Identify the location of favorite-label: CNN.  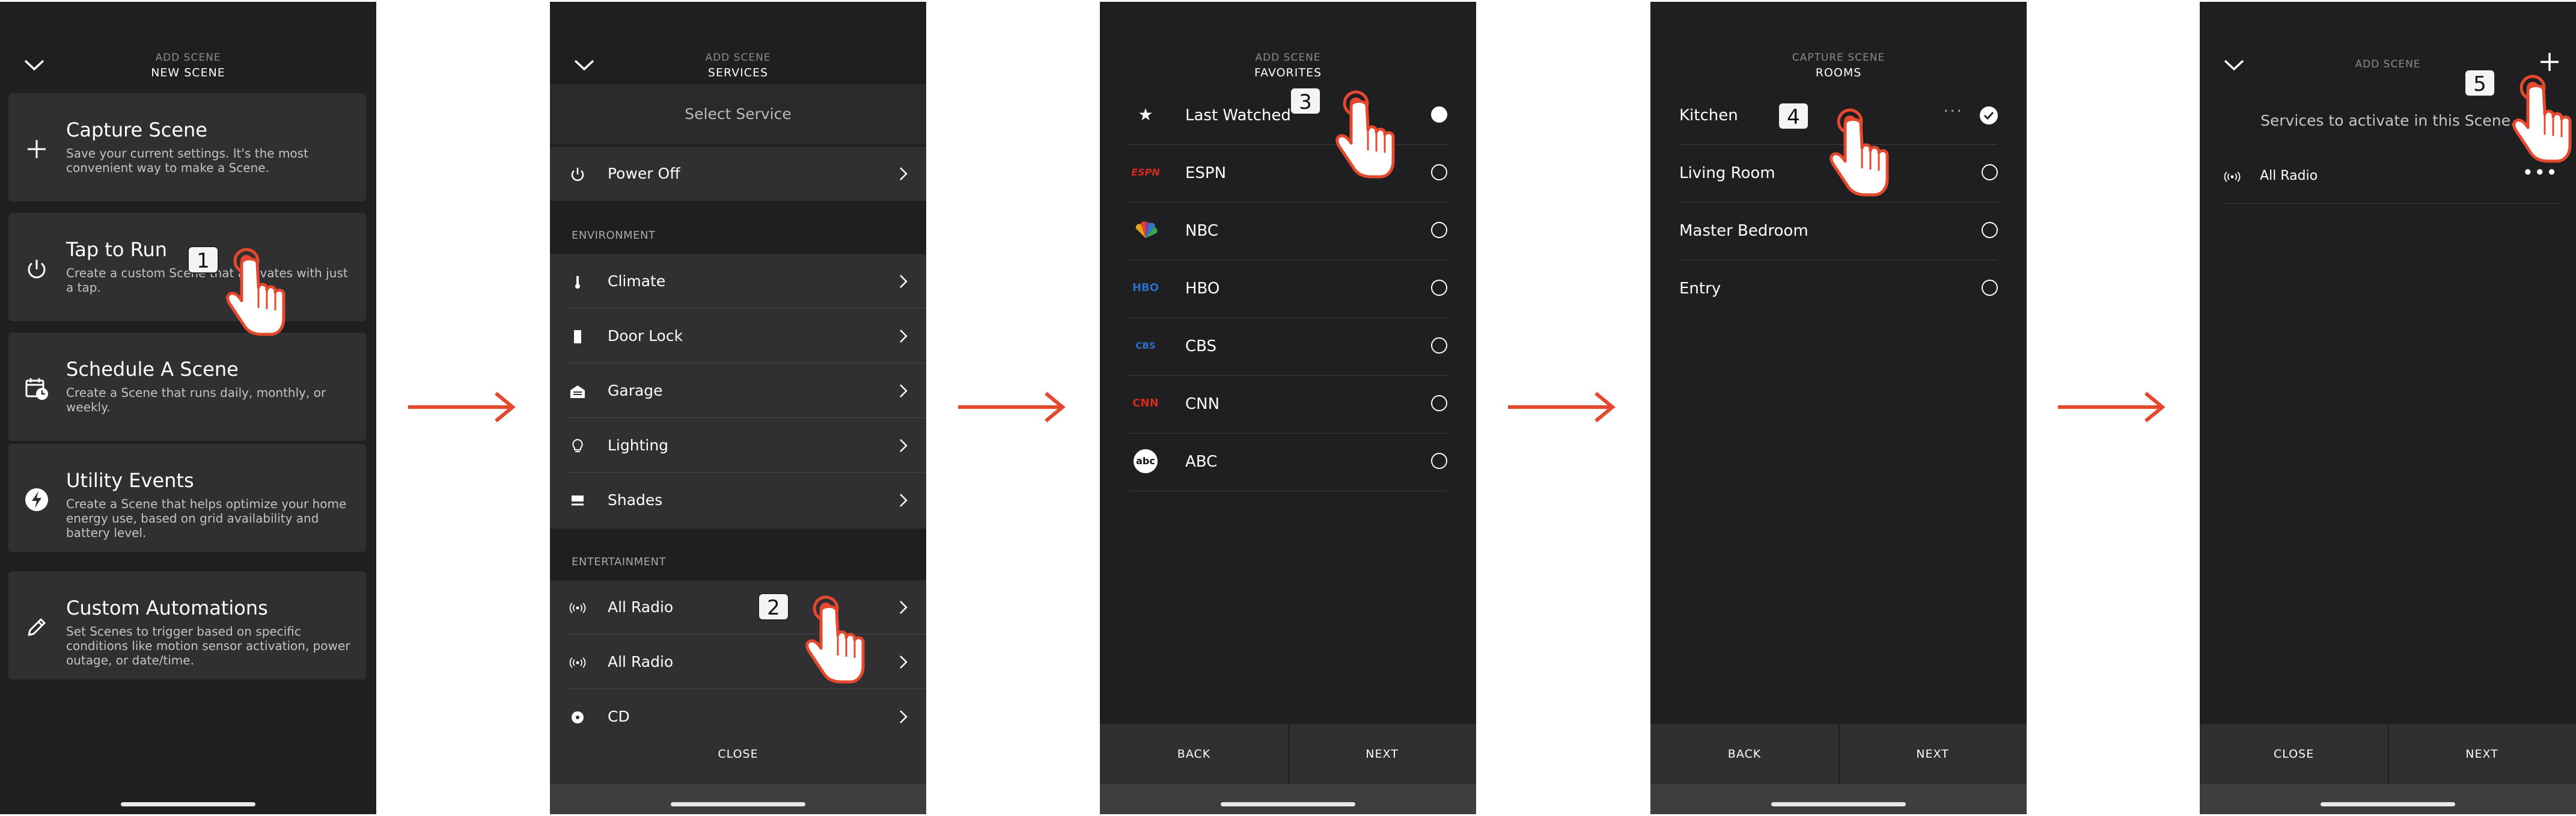
(1202, 404).